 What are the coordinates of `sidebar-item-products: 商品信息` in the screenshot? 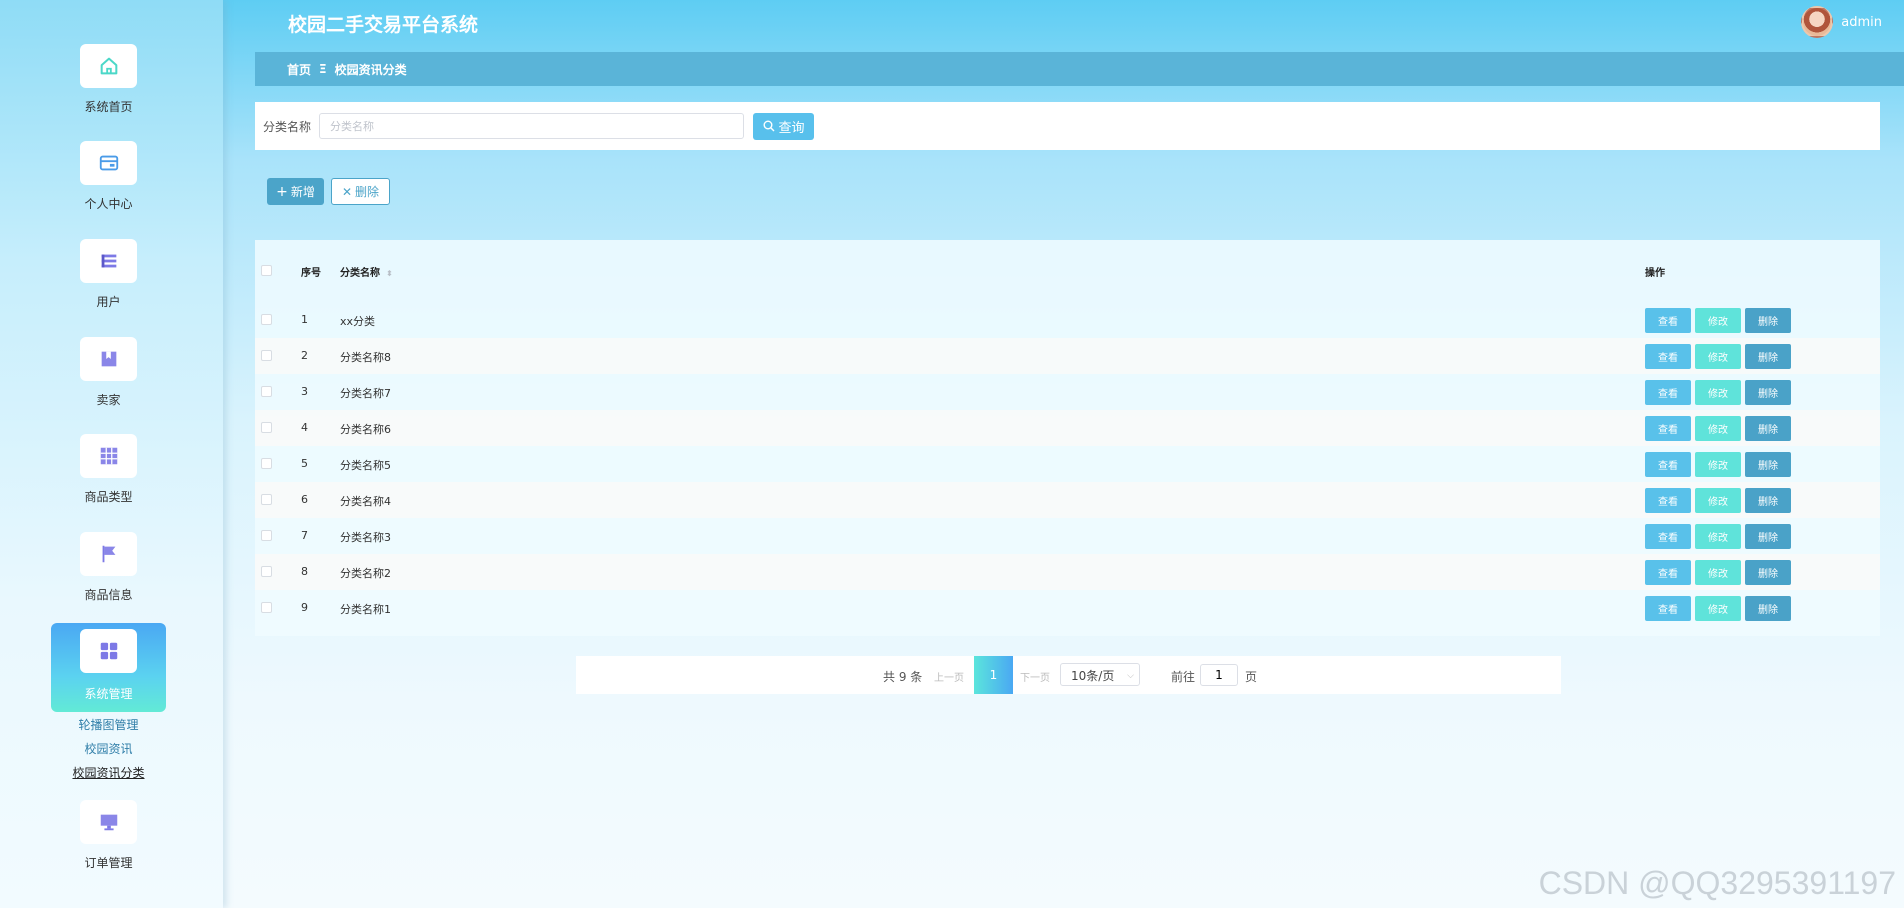 It's located at (108, 567).